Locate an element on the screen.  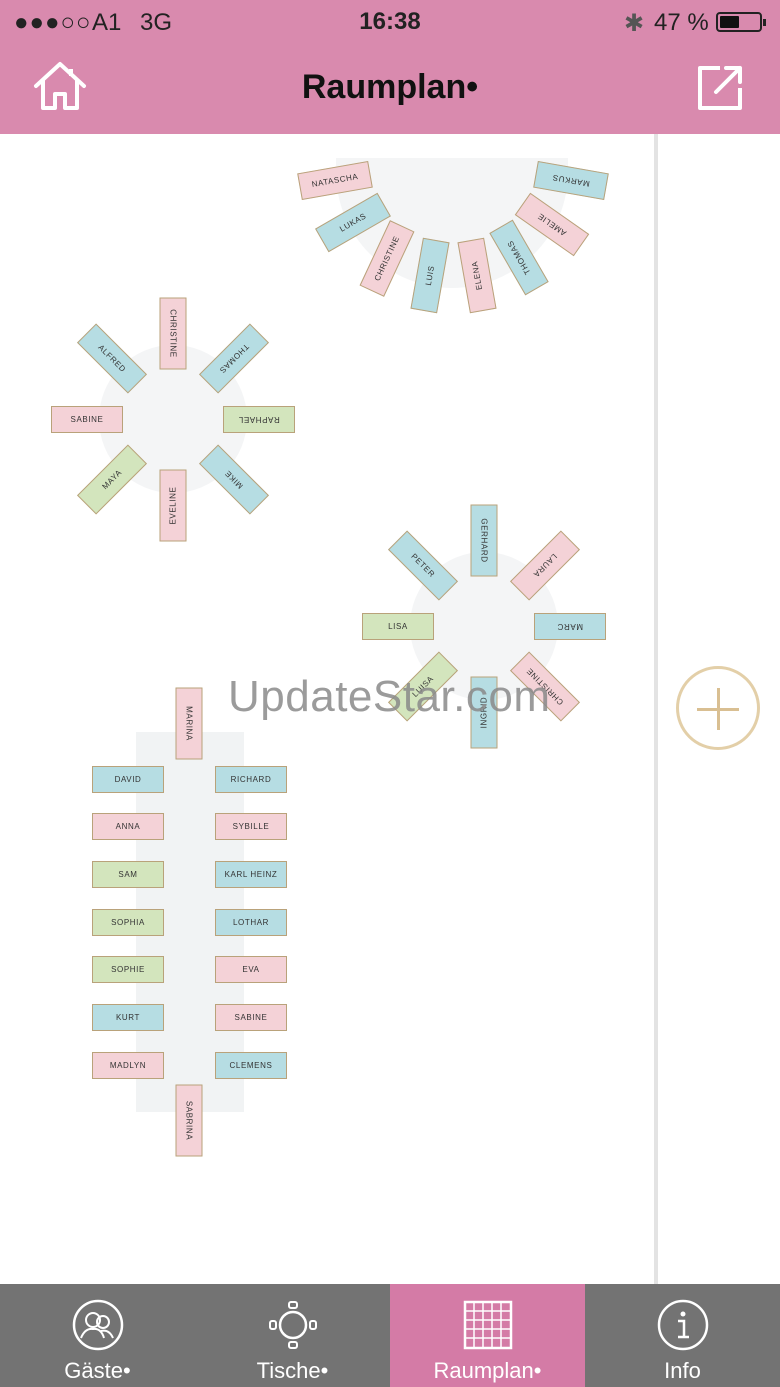
tab-guests: Gäste• is located at coordinates (97, 1335).